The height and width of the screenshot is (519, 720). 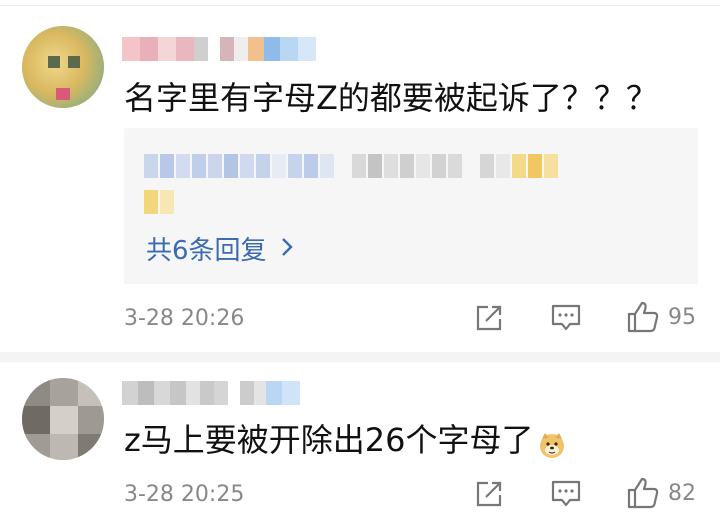 I want to click on comment-time: 3-28 20:25, so click(x=184, y=494).